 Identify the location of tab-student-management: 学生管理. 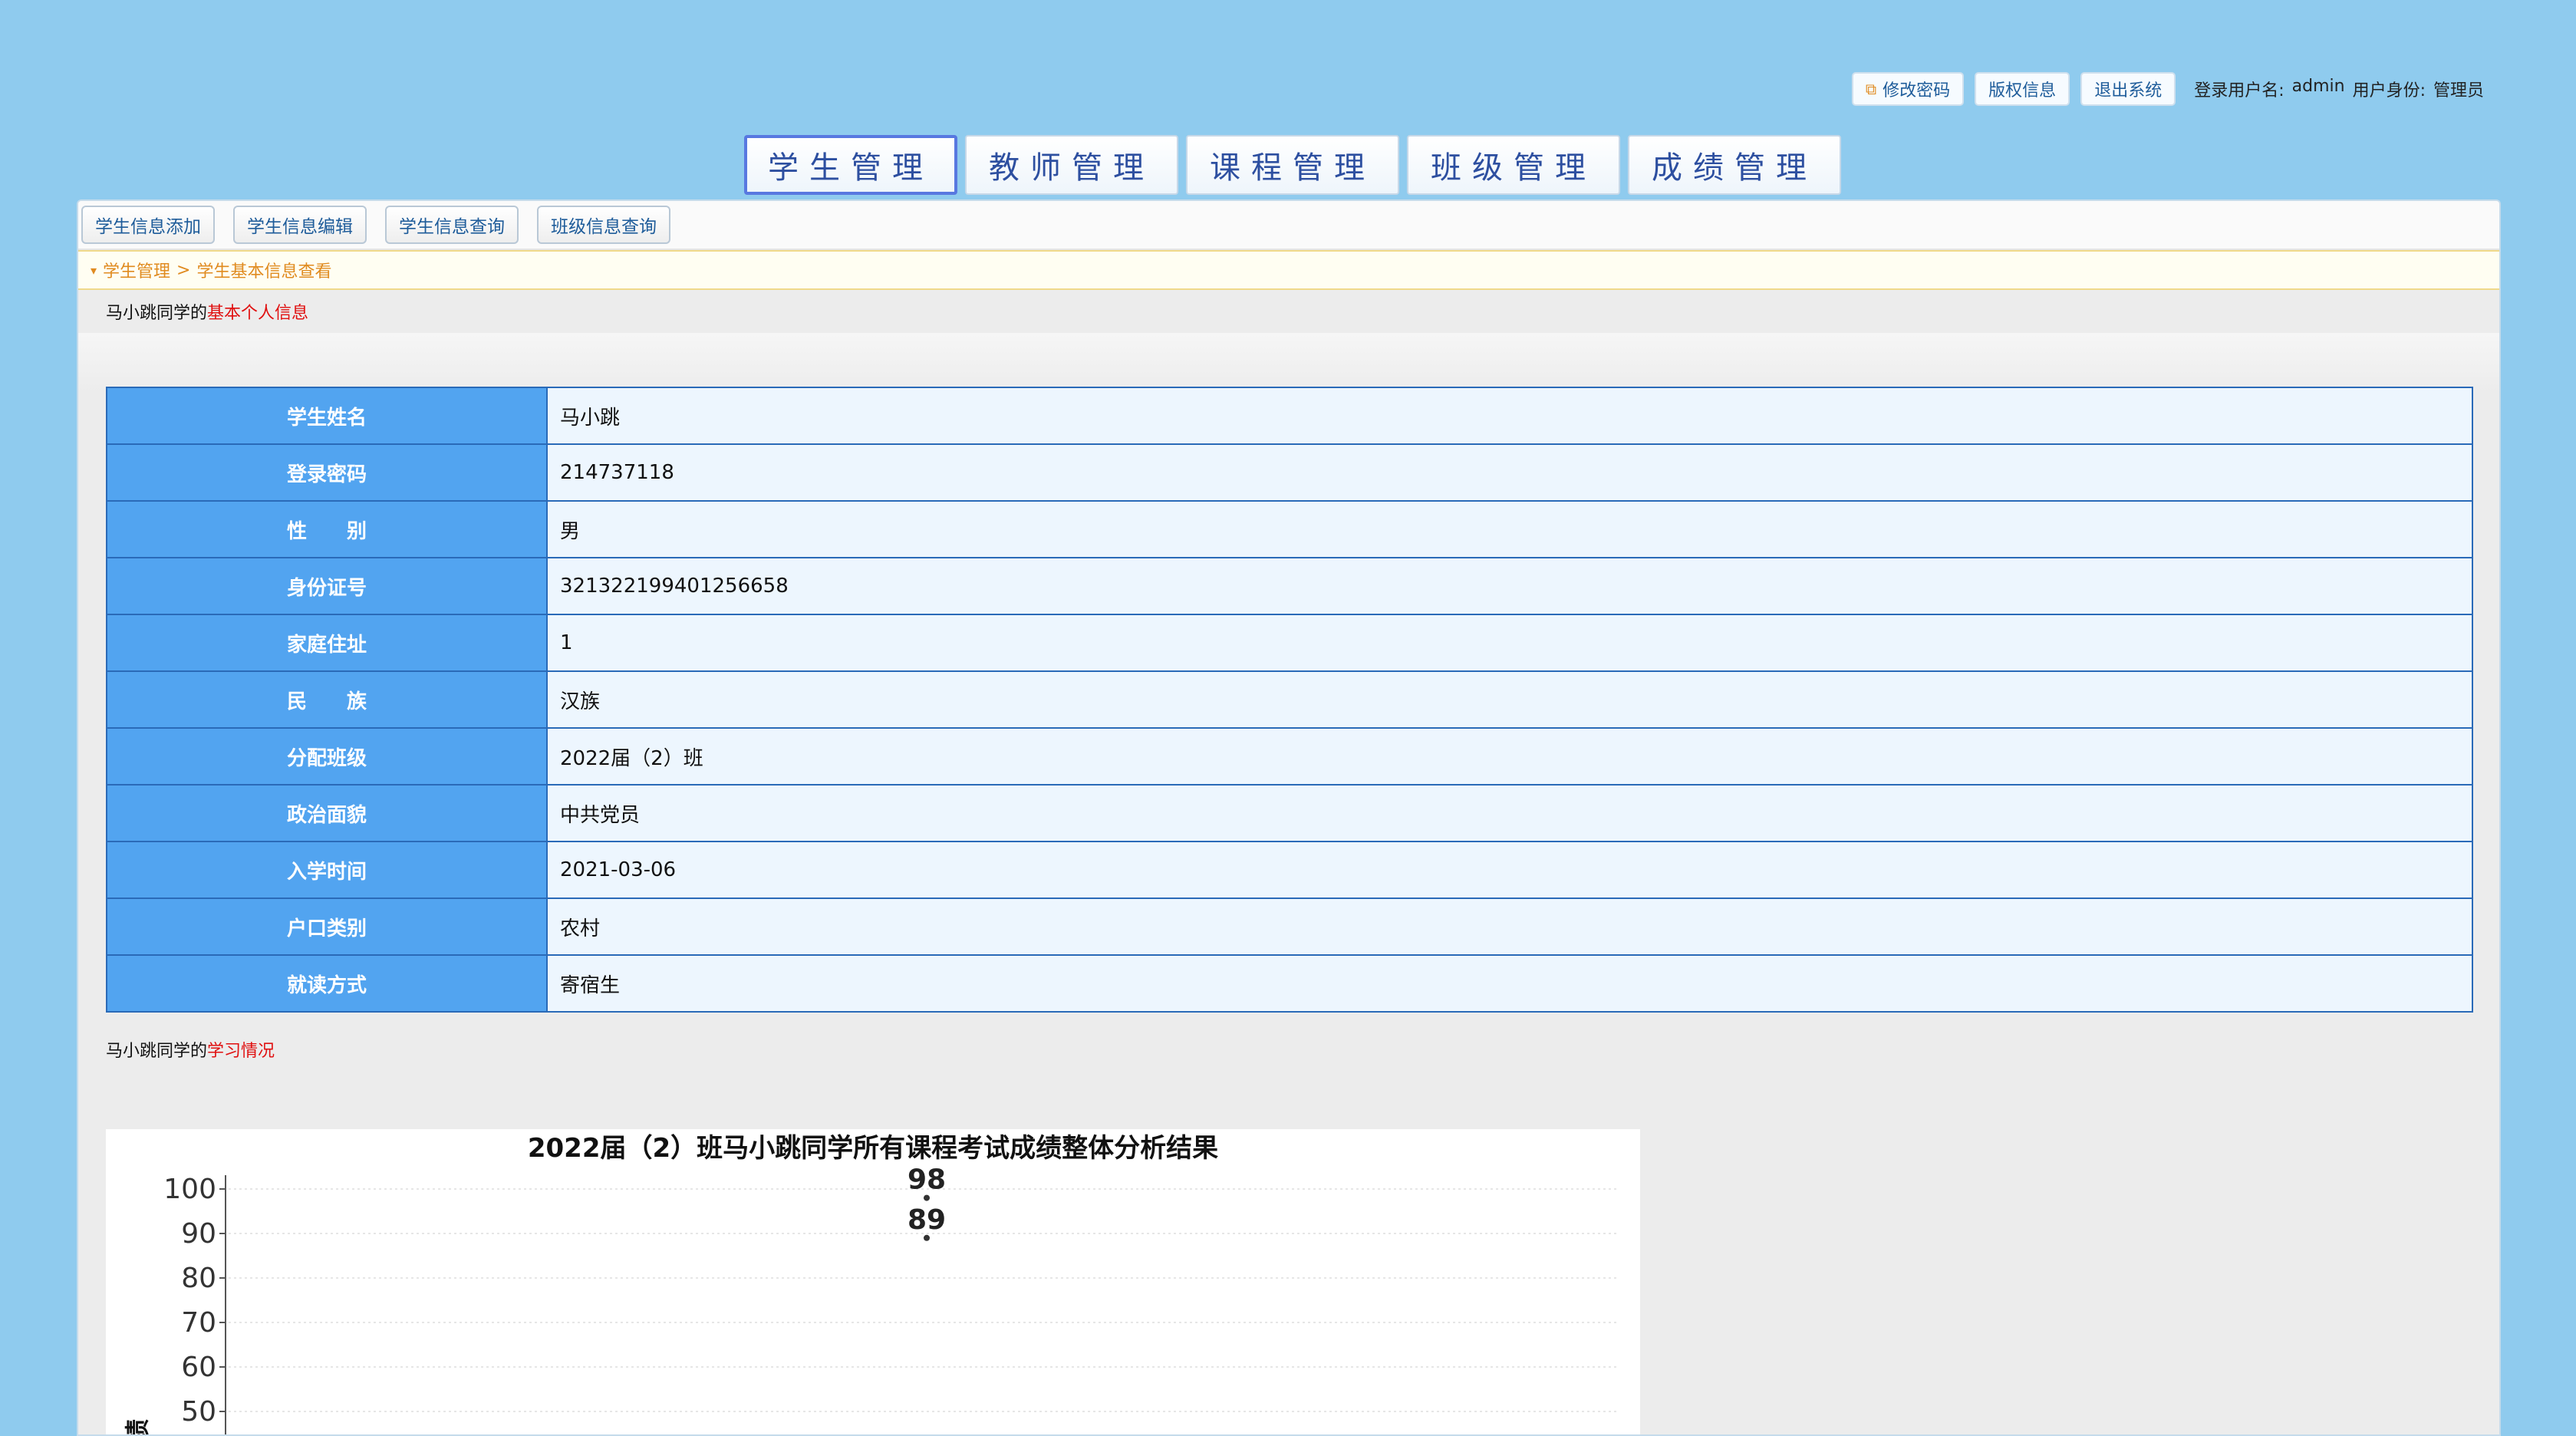
(850, 165).